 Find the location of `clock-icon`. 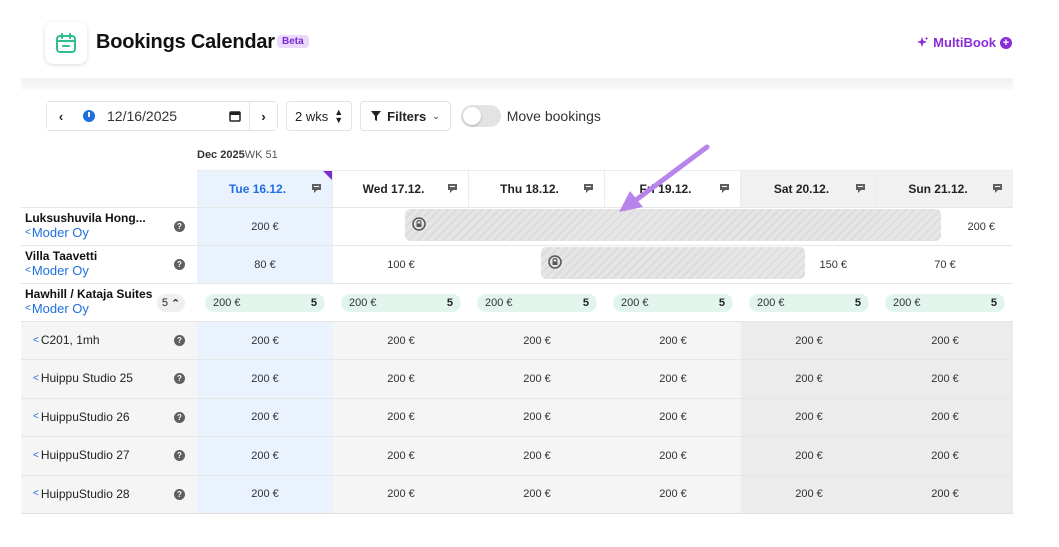

clock-icon is located at coordinates (89, 116).